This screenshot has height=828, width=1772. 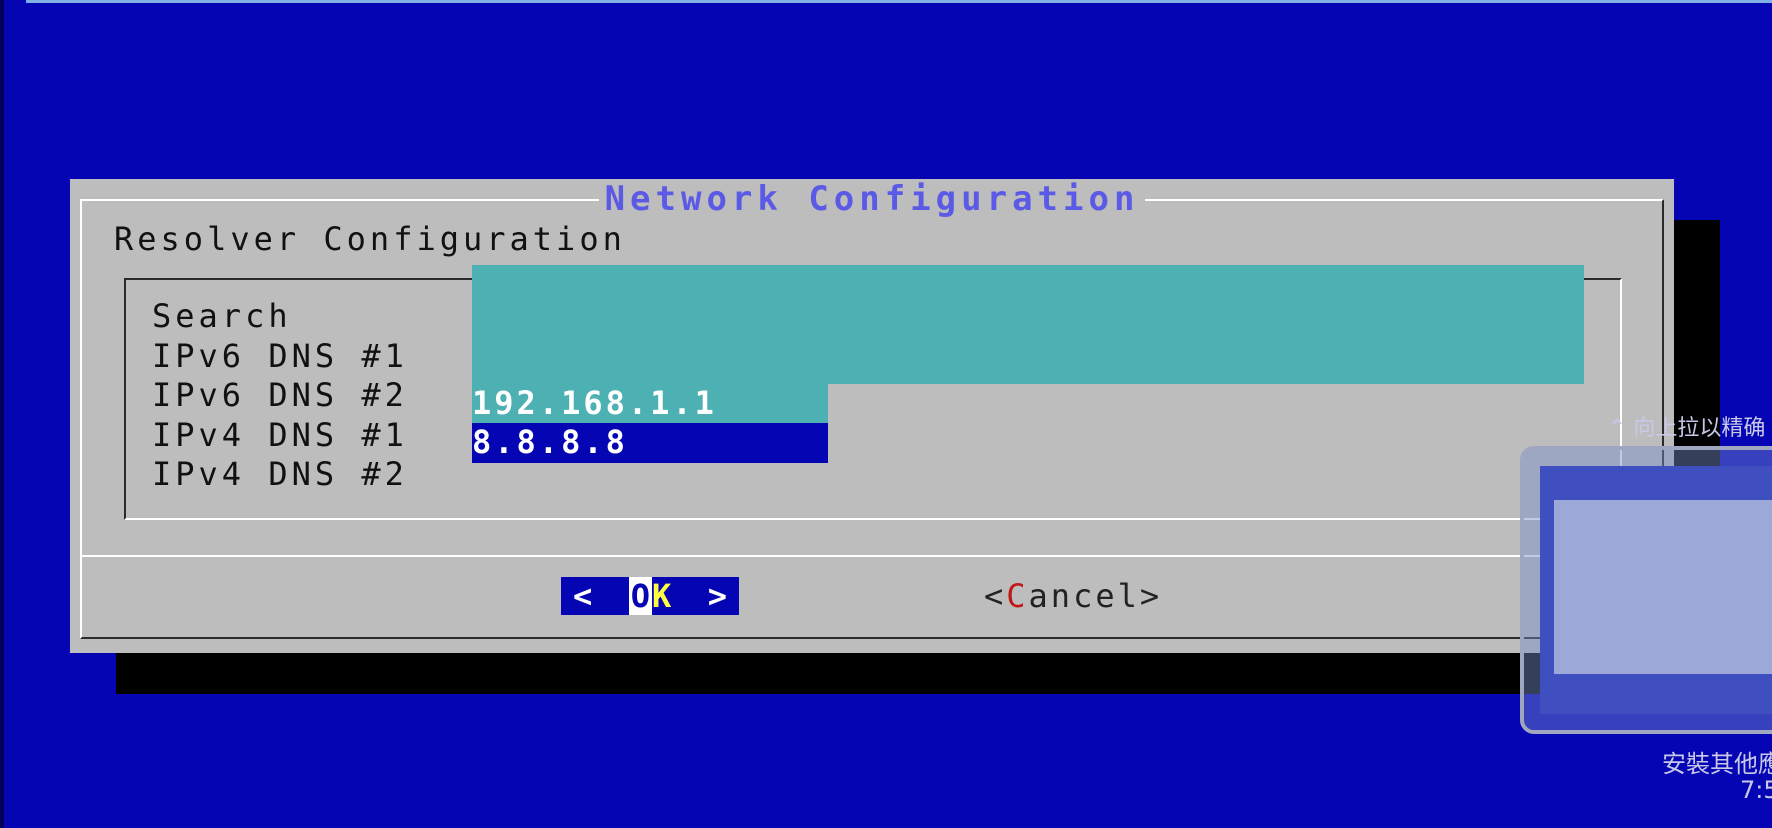 What do you see at coordinates (1151, 596) in the screenshot?
I see `cancel-button-right-bracket: >` at bounding box center [1151, 596].